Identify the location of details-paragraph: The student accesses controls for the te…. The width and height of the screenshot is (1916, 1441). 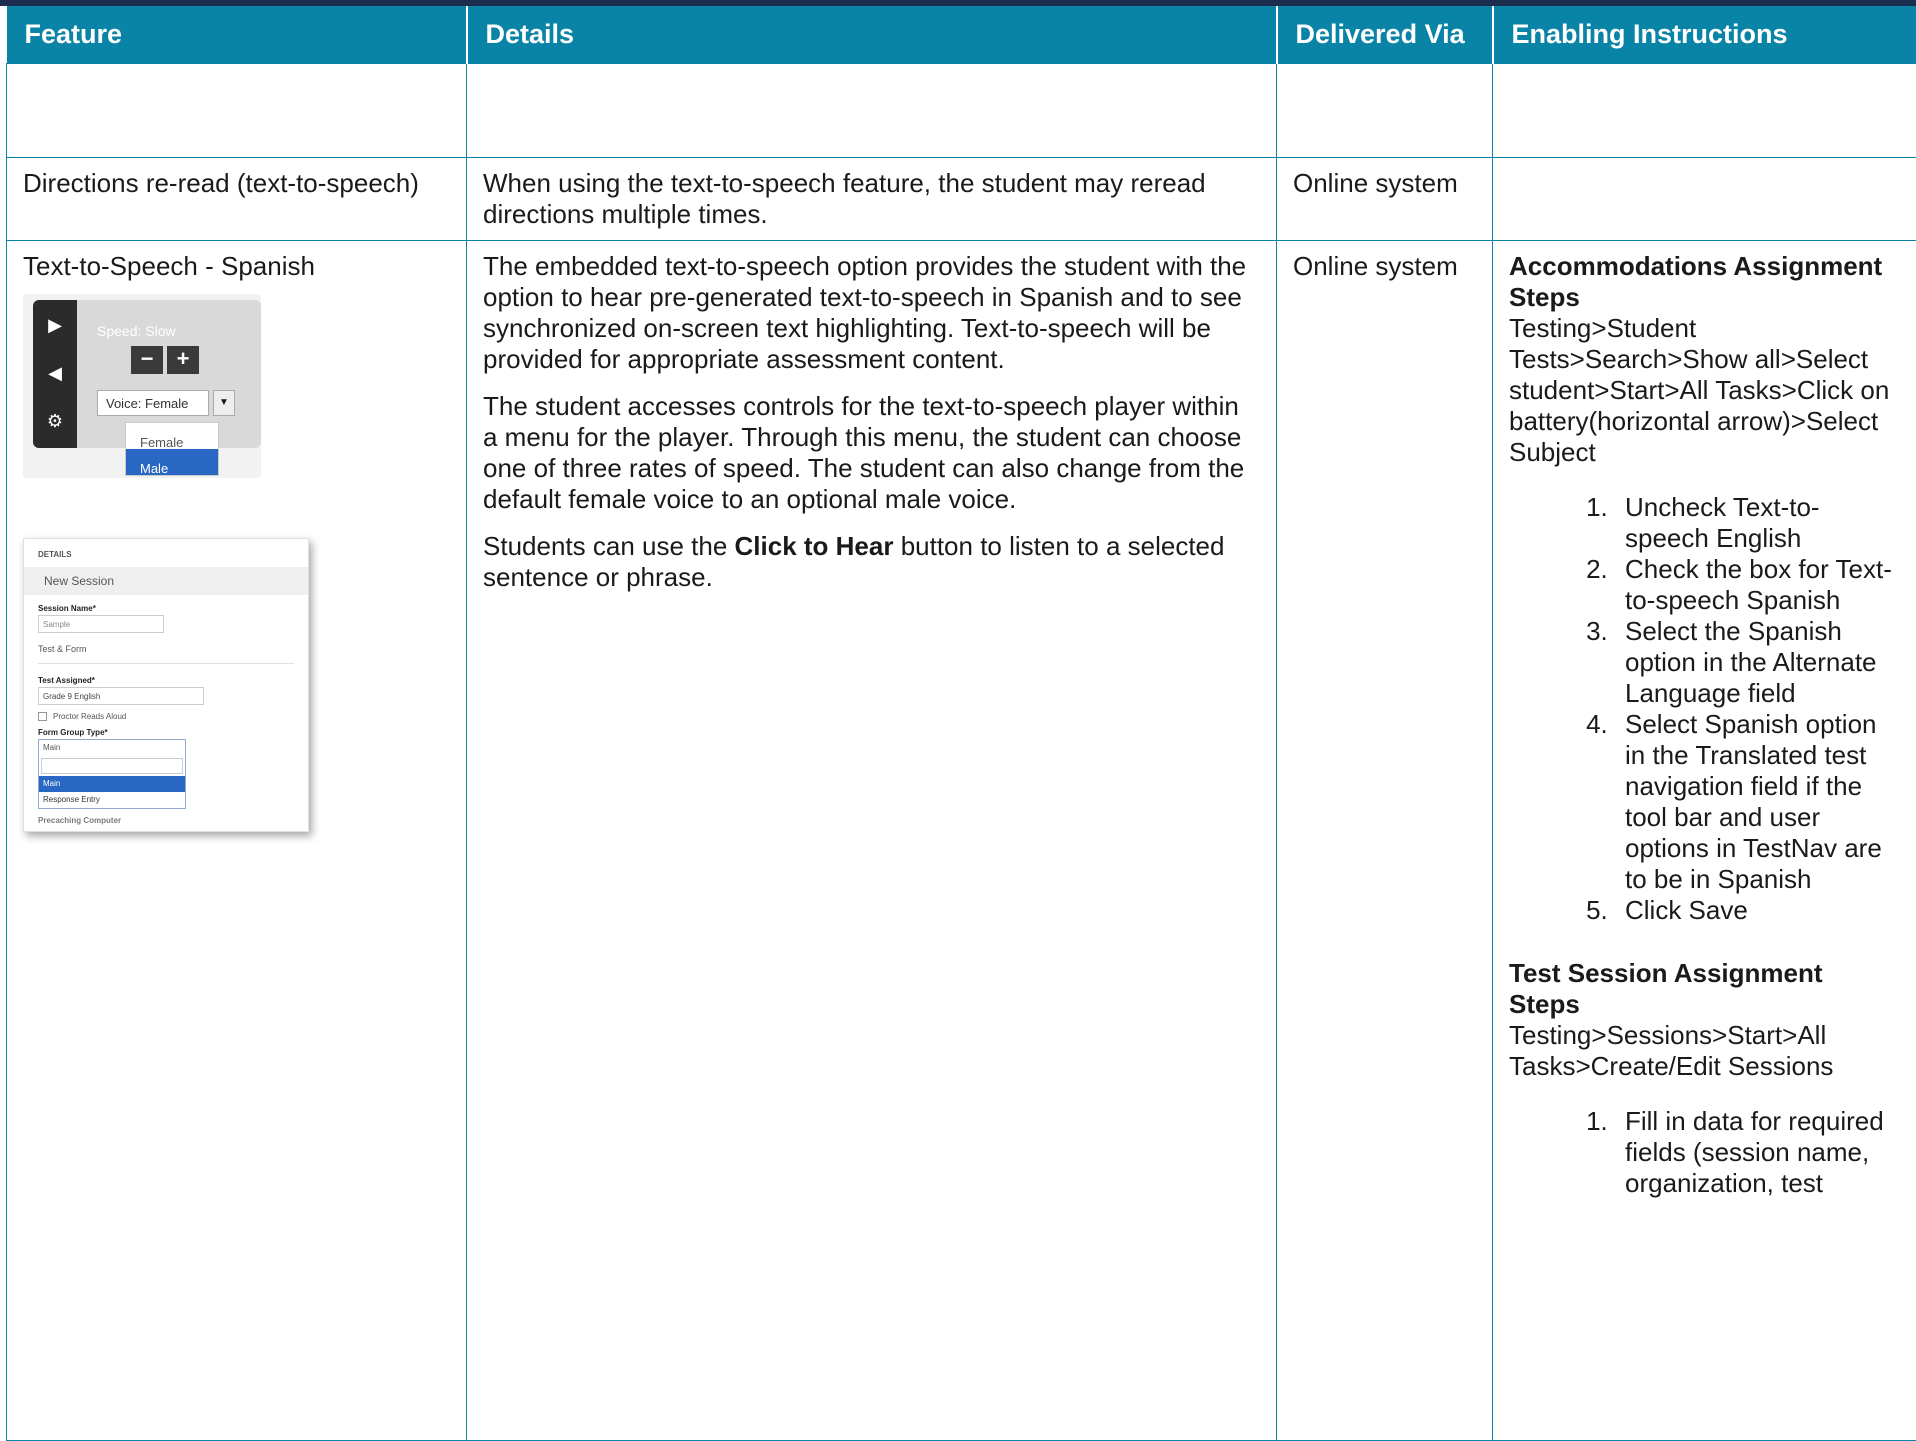
(871, 453).